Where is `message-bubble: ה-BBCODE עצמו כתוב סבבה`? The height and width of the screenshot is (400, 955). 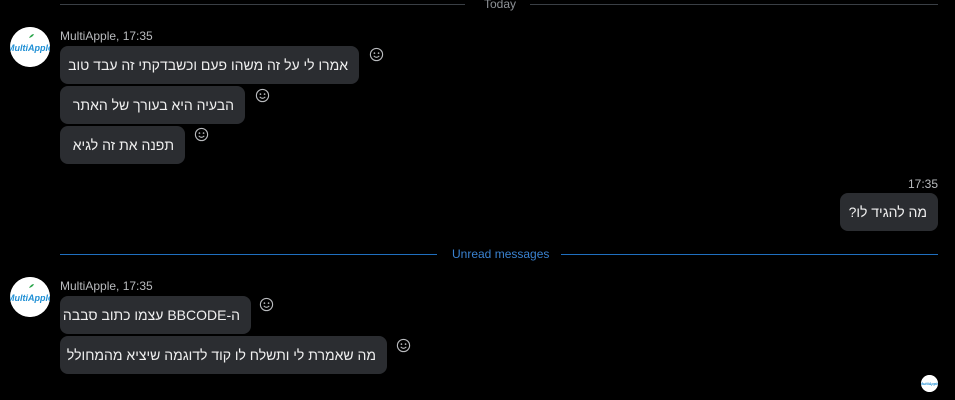
message-bubble: ה-BBCODE עצמו כתוב סבבה is located at coordinates (155, 315).